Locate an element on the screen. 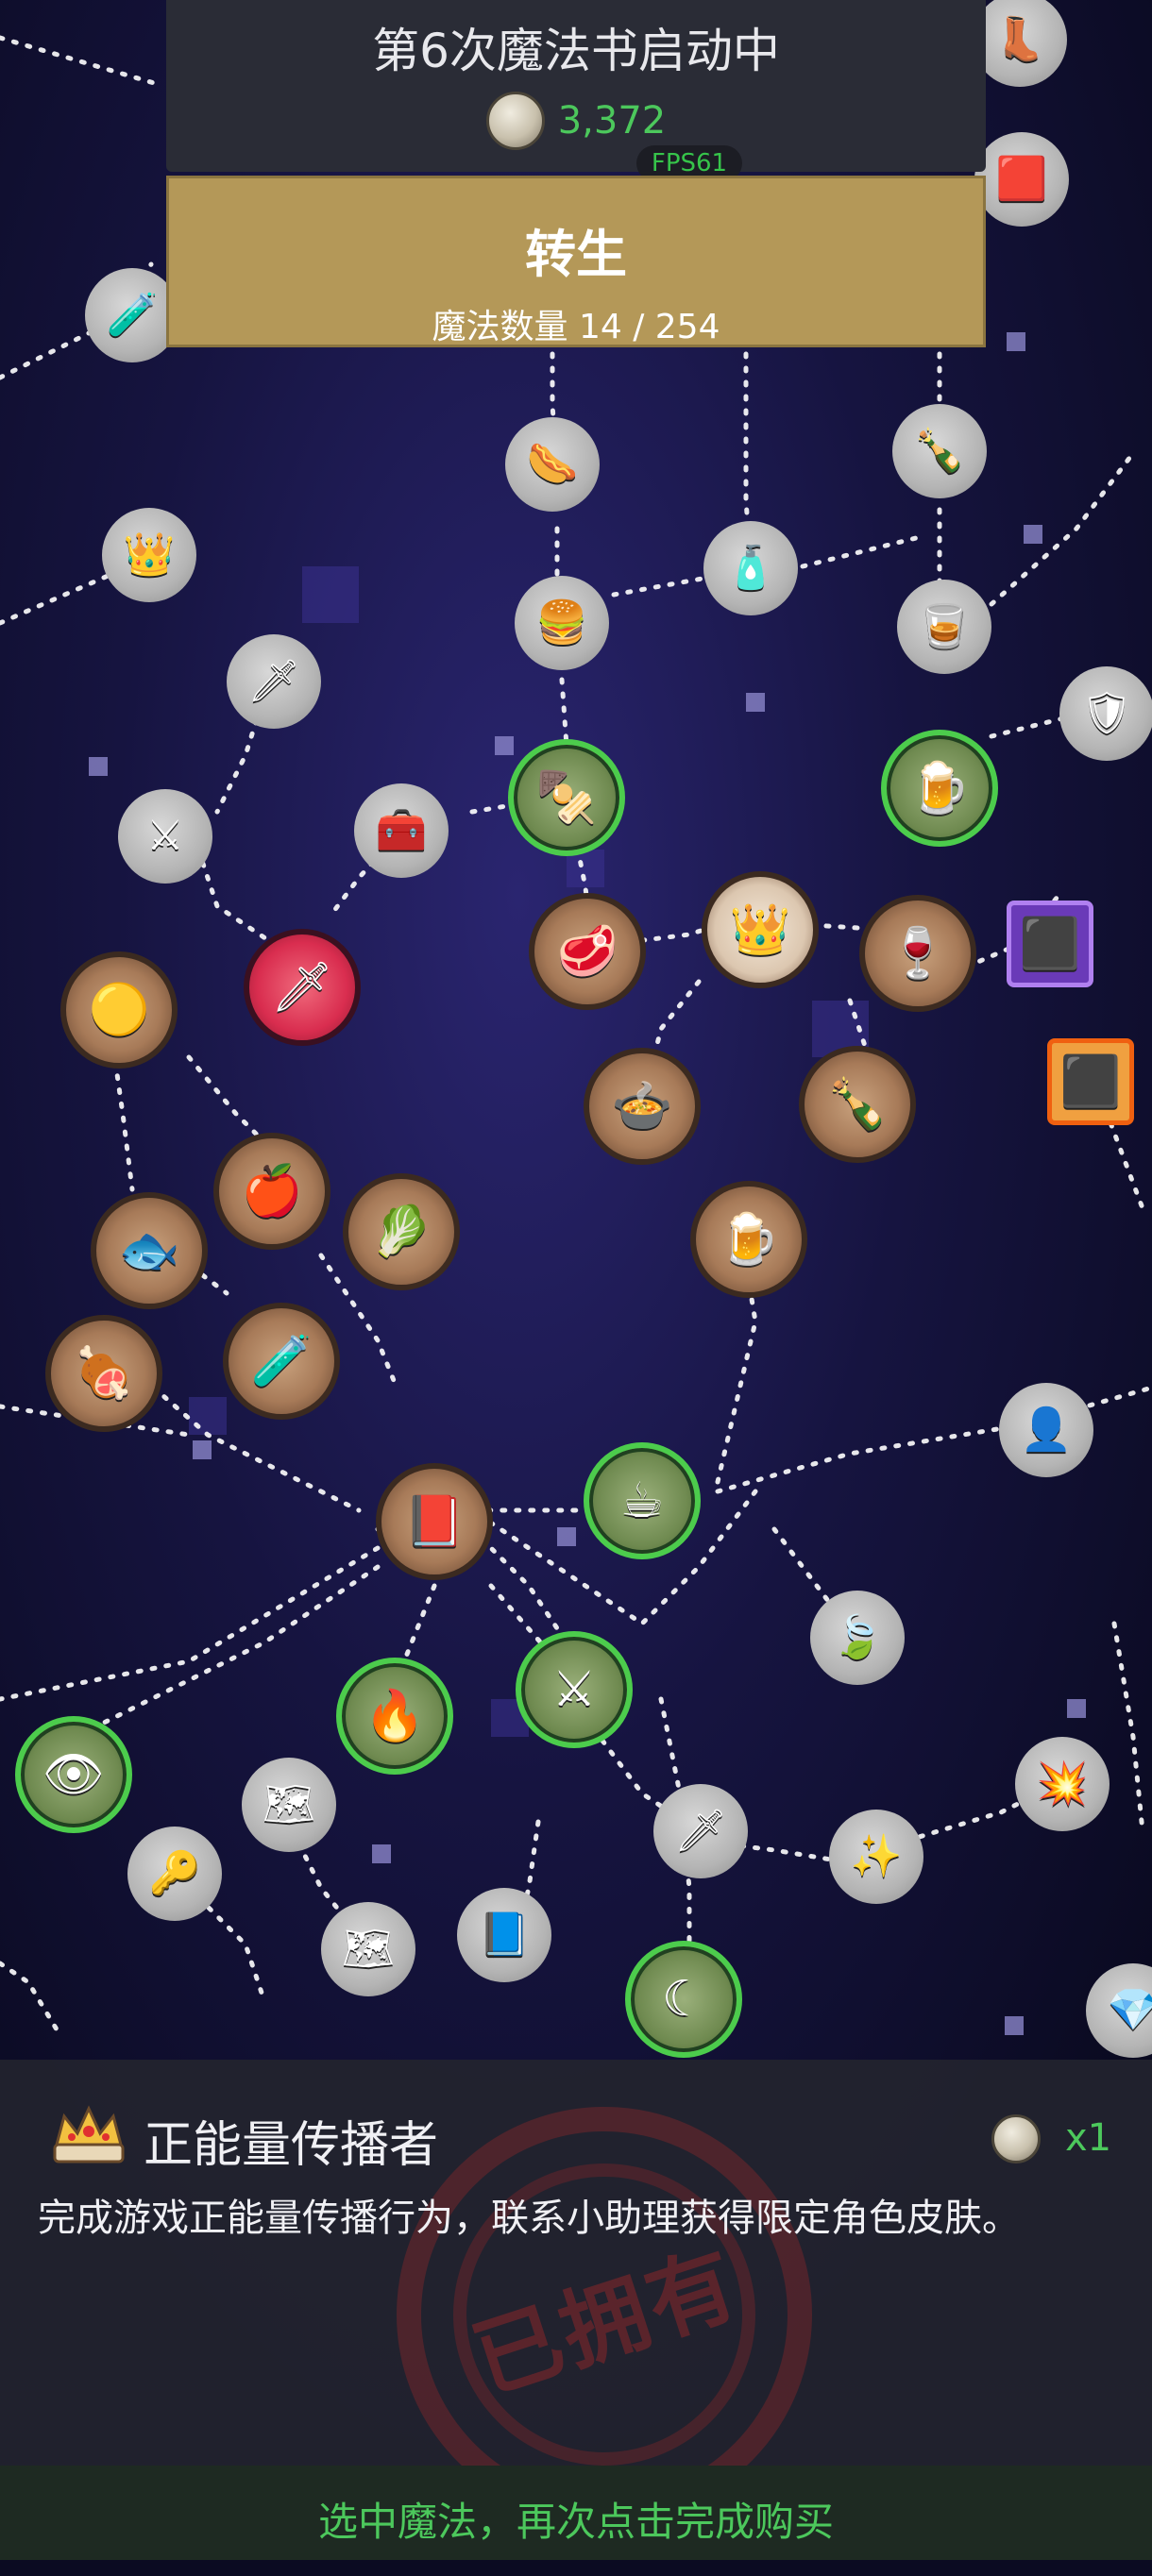 The height and width of the screenshot is (2576, 1152). beer-icon: 🍺 is located at coordinates (939, 789).